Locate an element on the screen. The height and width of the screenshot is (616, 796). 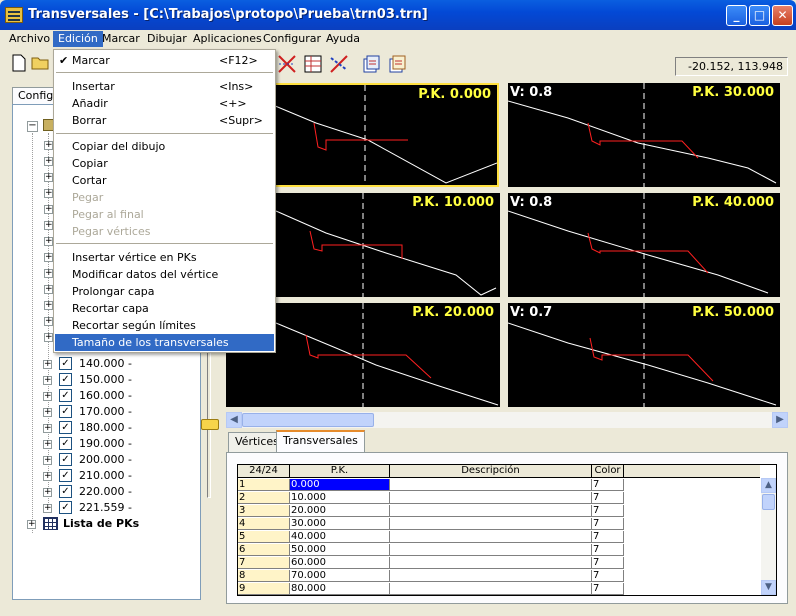
slider-thumb is located at coordinates (210, 424).